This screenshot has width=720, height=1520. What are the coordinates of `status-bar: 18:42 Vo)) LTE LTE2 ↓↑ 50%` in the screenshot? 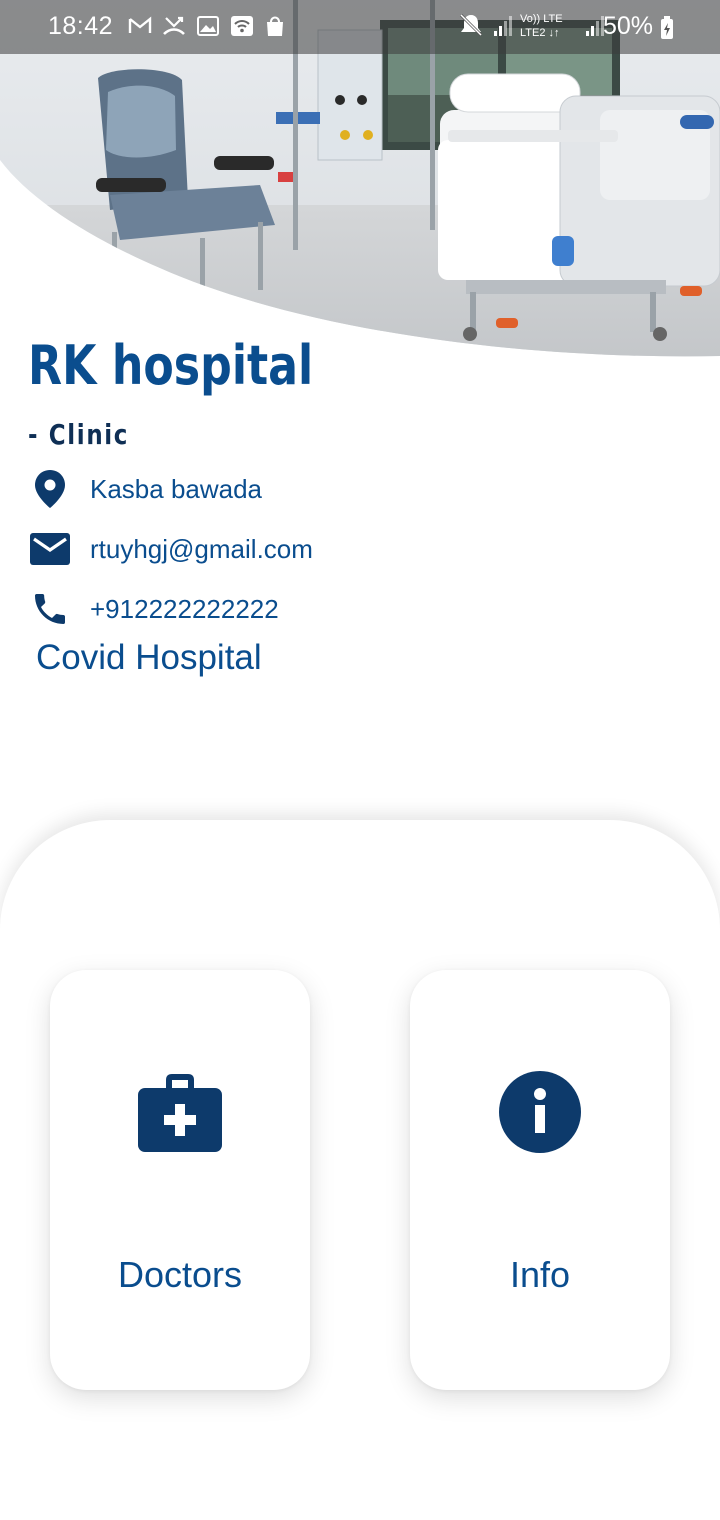 It's located at (360, 27).